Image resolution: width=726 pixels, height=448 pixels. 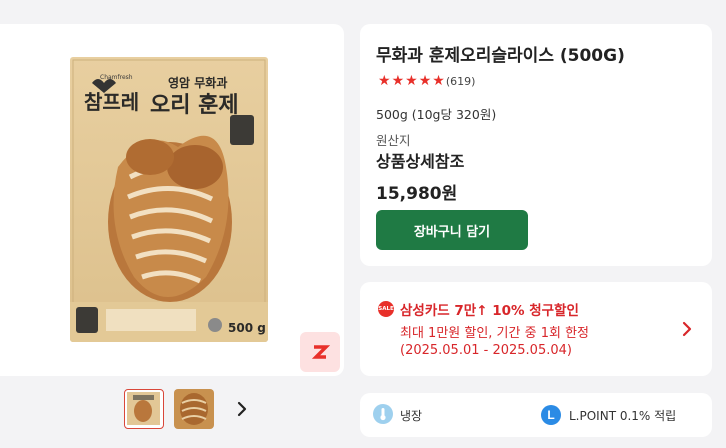 I want to click on zigzag-badge, so click(x=320, y=352).